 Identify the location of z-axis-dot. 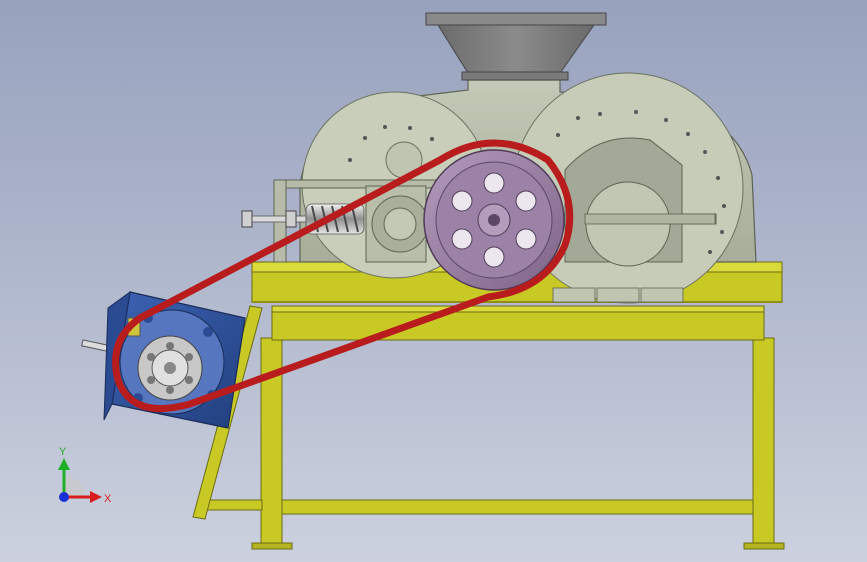
(64, 497).